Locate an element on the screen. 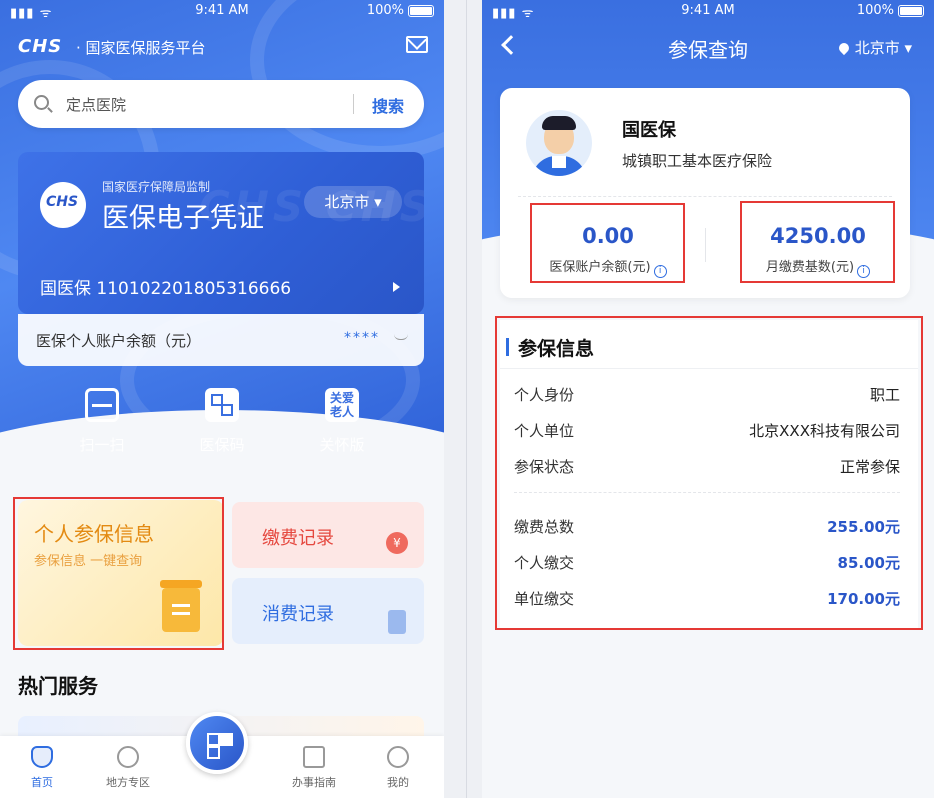 The width and height of the screenshot is (934, 798). search-bar: 定点医院 搜索 is located at coordinates (221, 104).